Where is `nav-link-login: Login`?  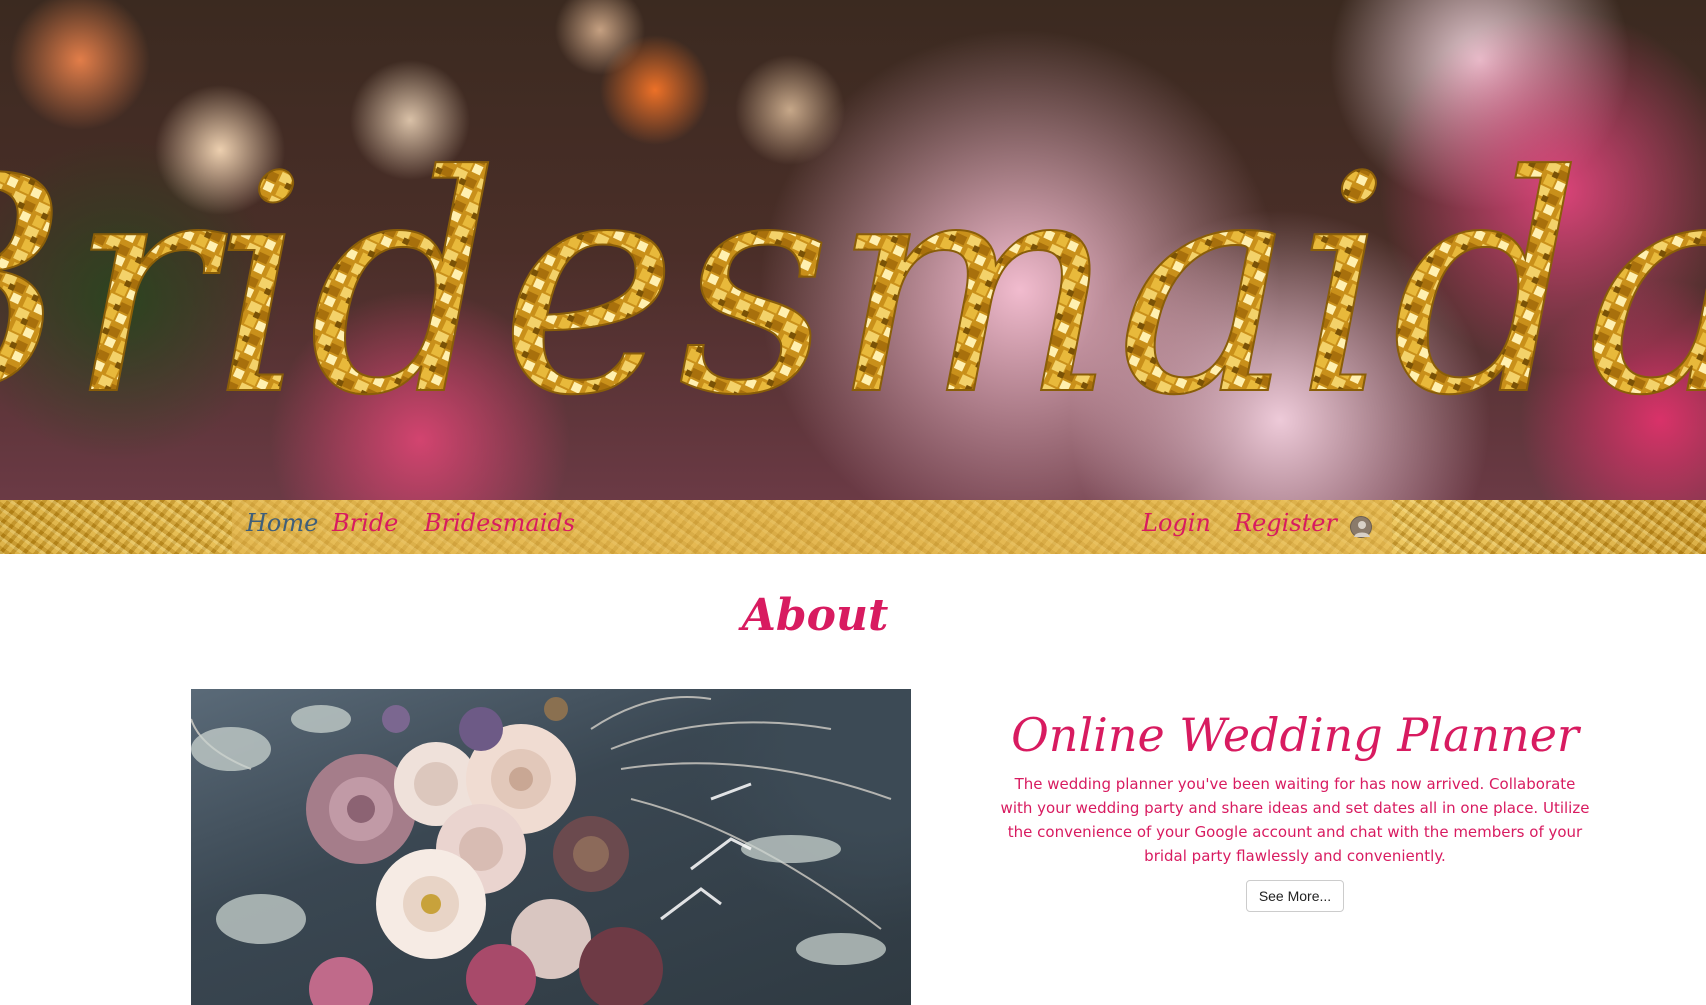
nav-link-login: Login is located at coordinates (1176, 523).